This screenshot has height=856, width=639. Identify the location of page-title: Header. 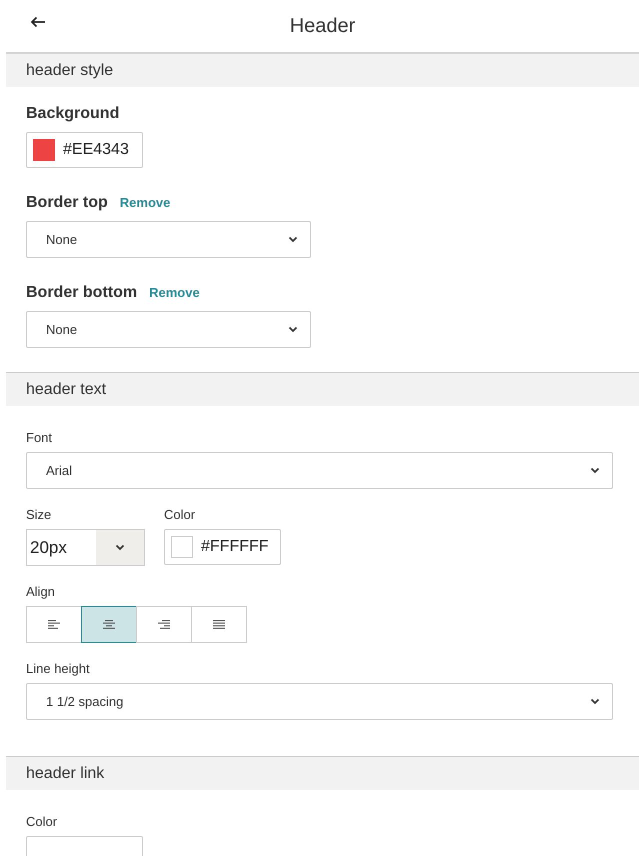
(323, 26).